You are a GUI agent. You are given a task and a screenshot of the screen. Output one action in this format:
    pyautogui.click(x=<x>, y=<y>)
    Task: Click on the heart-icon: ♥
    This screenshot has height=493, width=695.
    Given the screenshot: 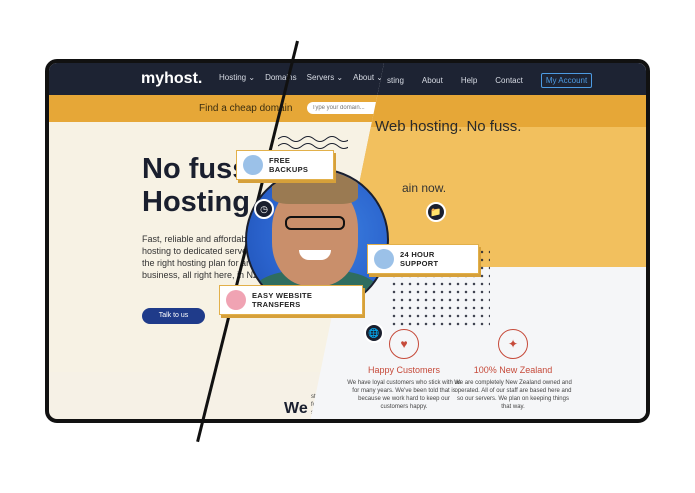 What is the action you would take?
    pyautogui.click(x=404, y=344)
    